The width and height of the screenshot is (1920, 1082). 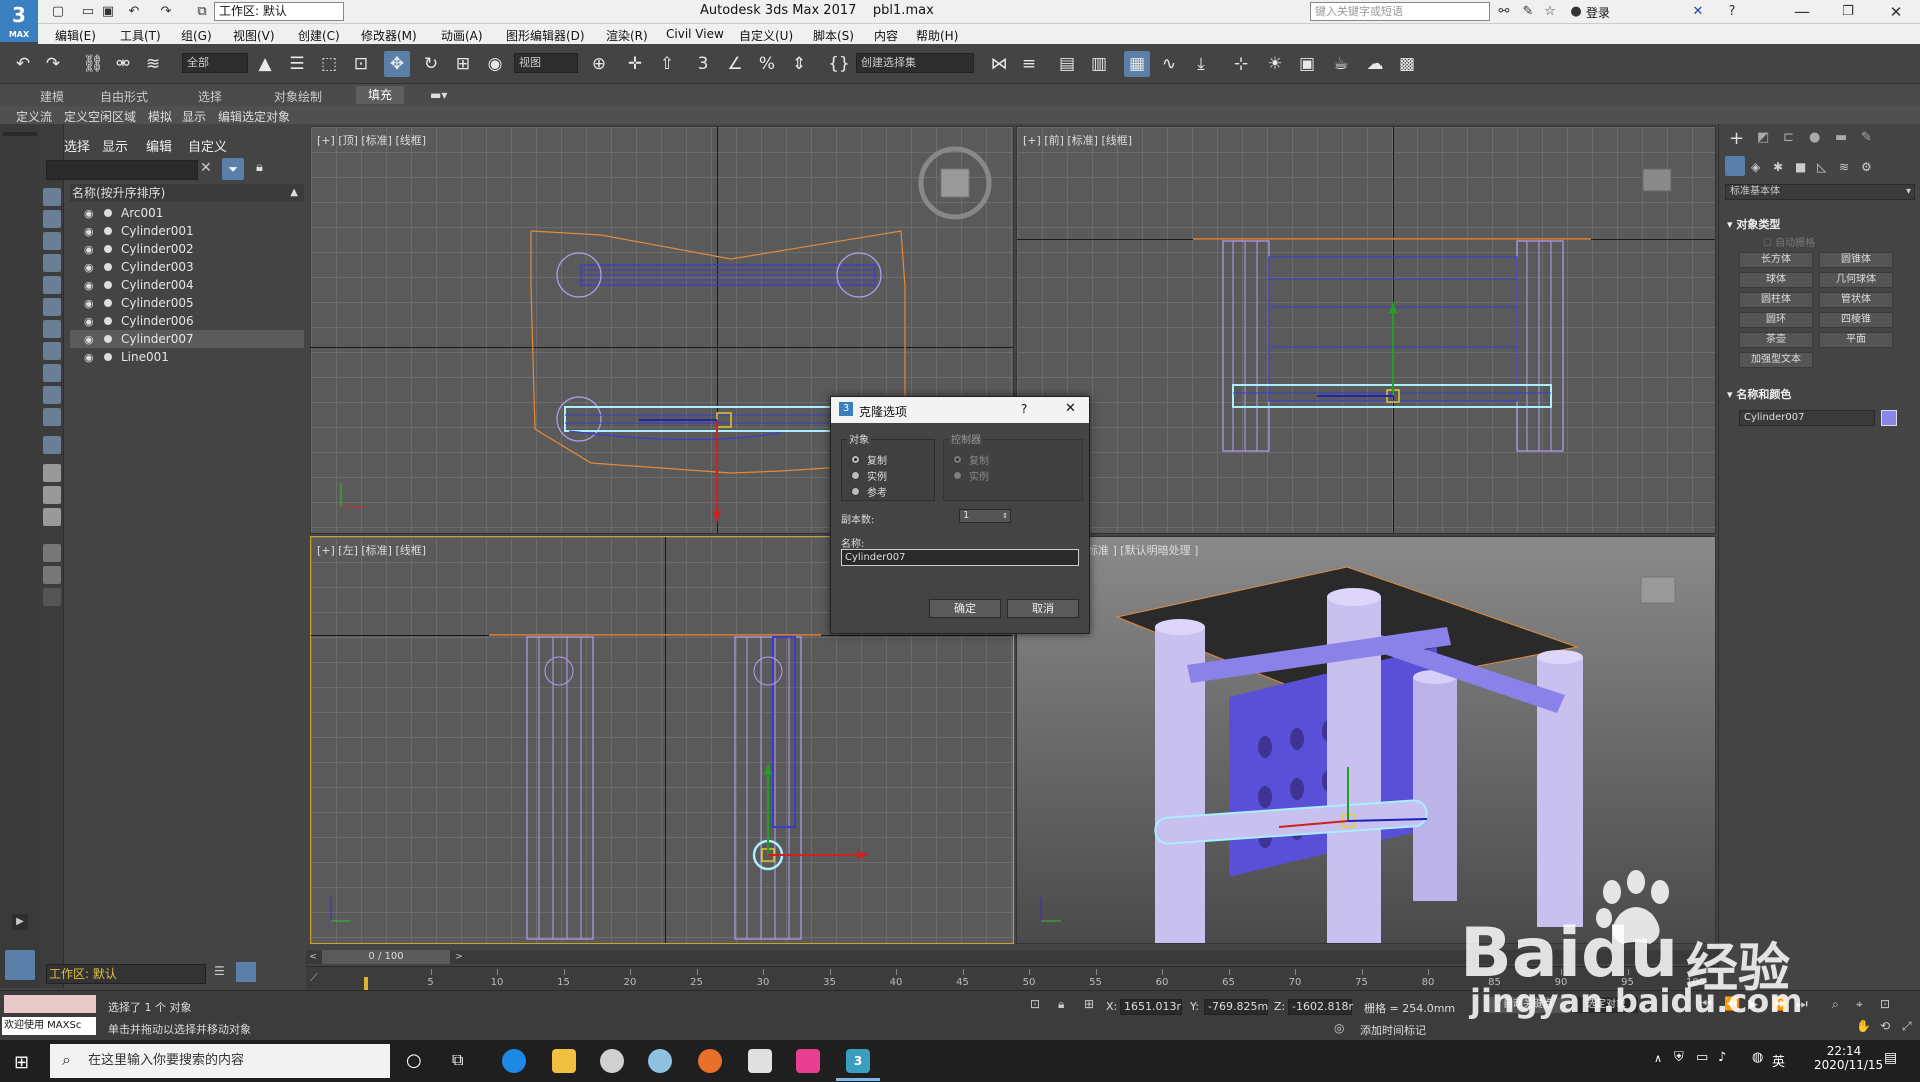 What do you see at coordinates (52, 575) in the screenshot?
I see `funnel-icon` at bounding box center [52, 575].